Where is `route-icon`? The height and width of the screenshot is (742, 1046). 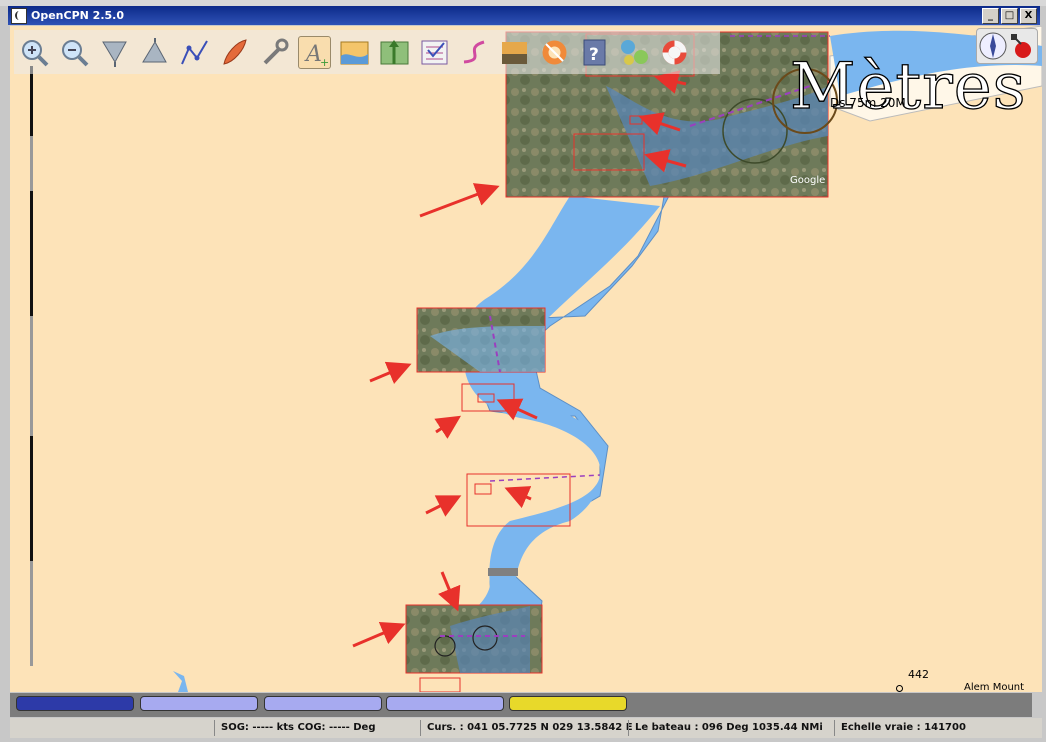 route-icon is located at coordinates (194, 51).